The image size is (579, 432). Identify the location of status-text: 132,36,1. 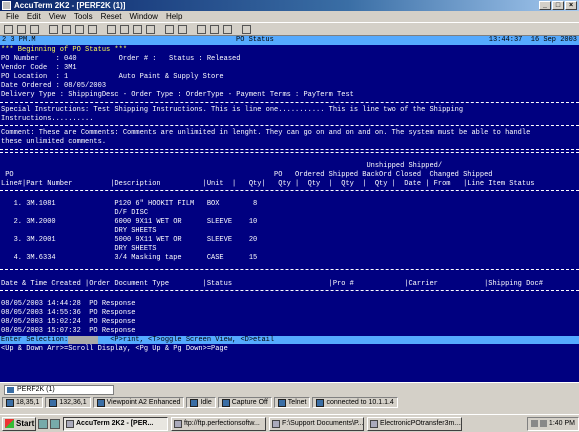
(73, 402).